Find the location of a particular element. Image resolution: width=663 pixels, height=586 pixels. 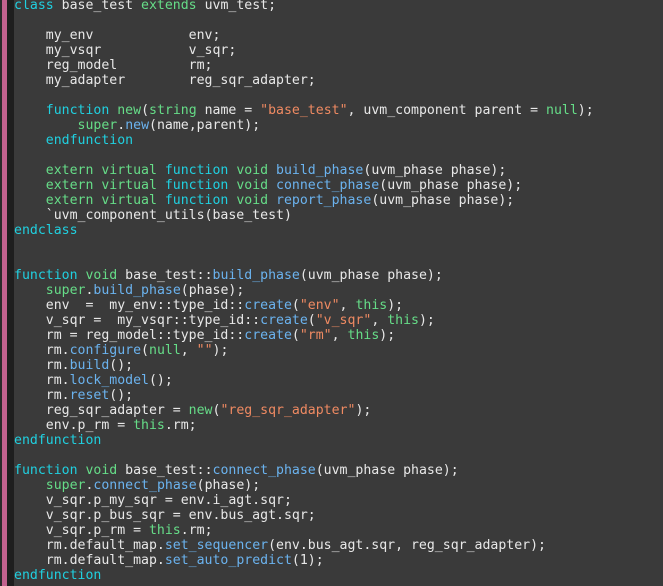

code-line: super.build_phase(phase); is located at coordinates (338, 290).